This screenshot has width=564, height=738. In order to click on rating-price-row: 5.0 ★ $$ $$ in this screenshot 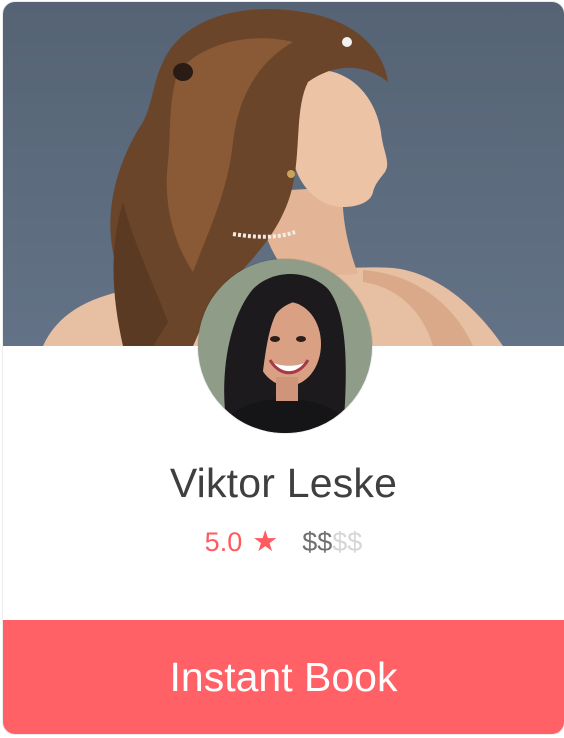, I will do `click(283, 542)`.